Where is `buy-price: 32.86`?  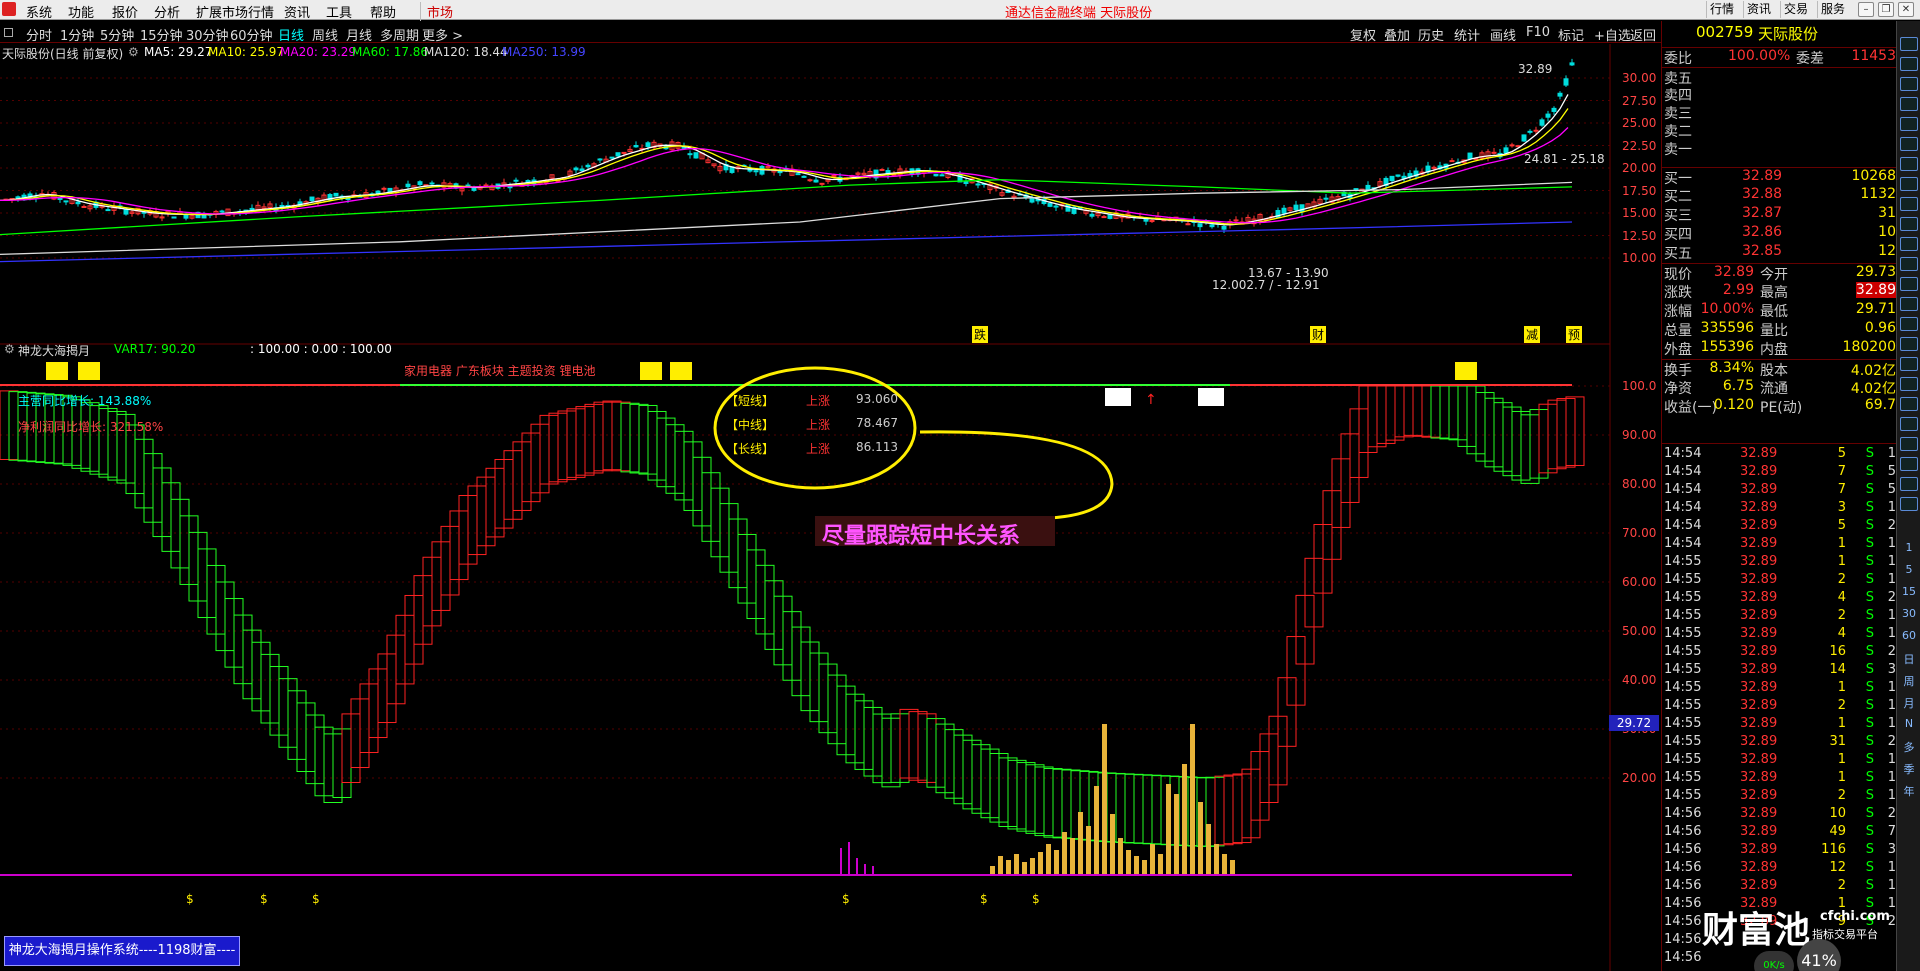 buy-price: 32.86 is located at coordinates (1762, 232).